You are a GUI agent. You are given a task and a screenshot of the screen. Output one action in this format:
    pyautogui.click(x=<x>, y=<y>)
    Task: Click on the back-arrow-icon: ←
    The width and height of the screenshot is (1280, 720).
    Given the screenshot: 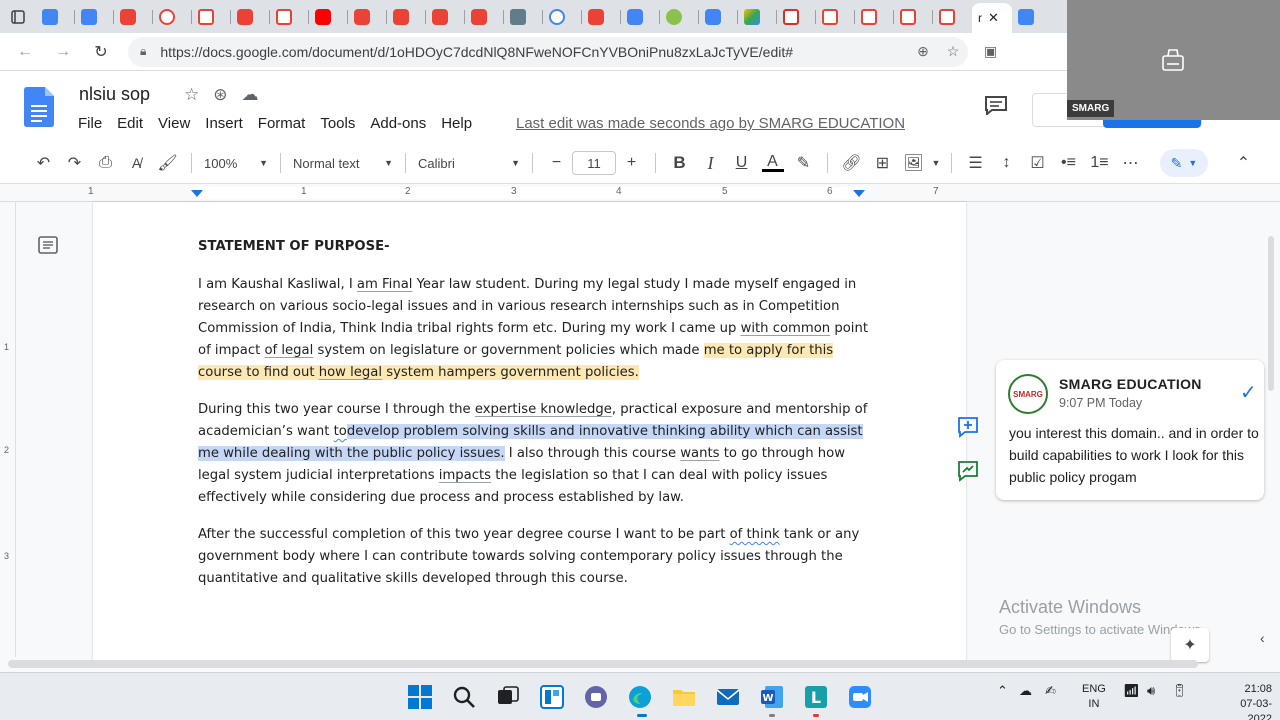 What is the action you would take?
    pyautogui.click(x=25, y=52)
    